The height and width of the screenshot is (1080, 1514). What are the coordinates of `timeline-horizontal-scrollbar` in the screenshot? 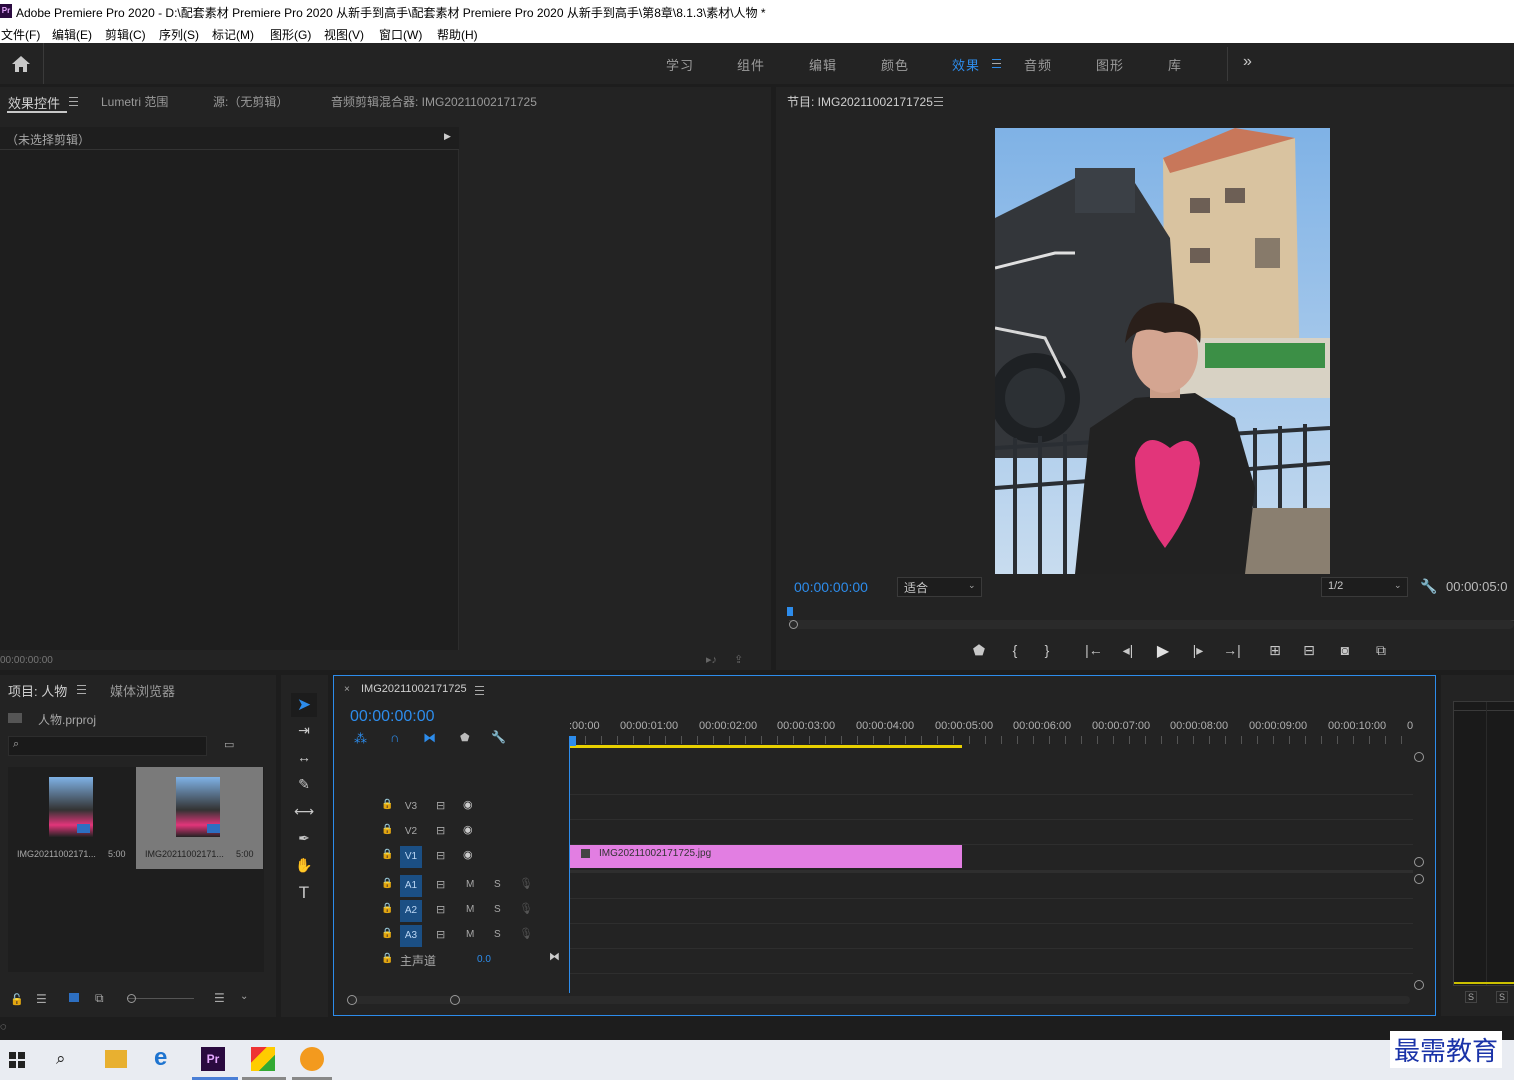 It's located at (880, 1000).